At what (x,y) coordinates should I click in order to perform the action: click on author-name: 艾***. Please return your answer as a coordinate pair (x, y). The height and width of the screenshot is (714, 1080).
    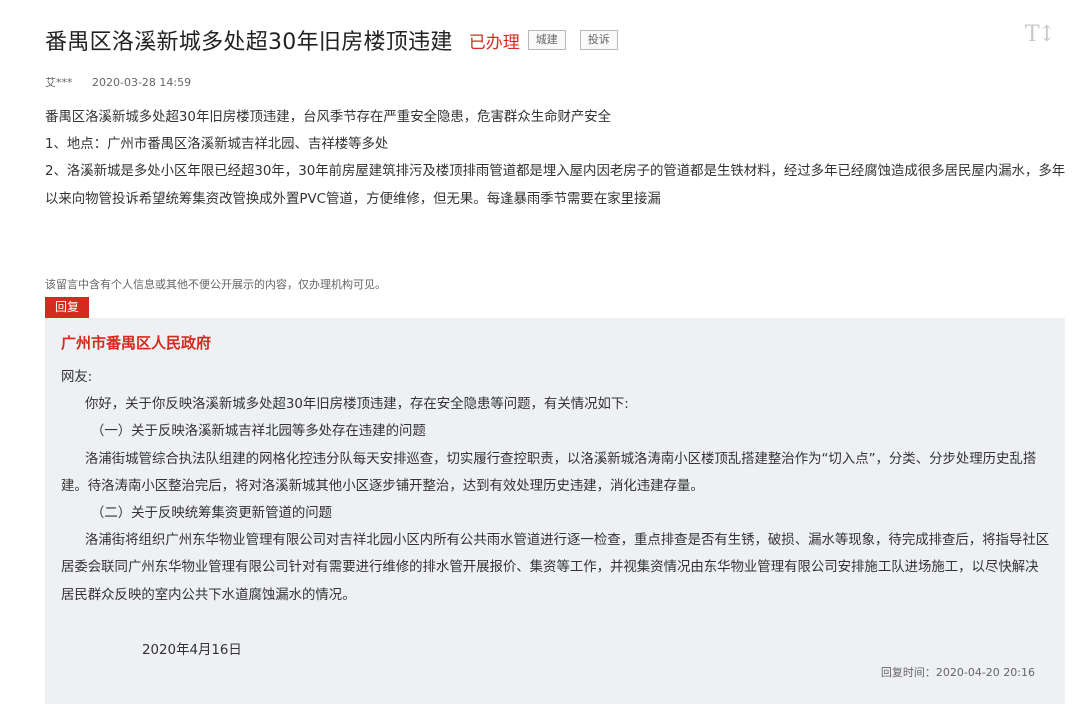
    Looking at the image, I should click on (59, 82).